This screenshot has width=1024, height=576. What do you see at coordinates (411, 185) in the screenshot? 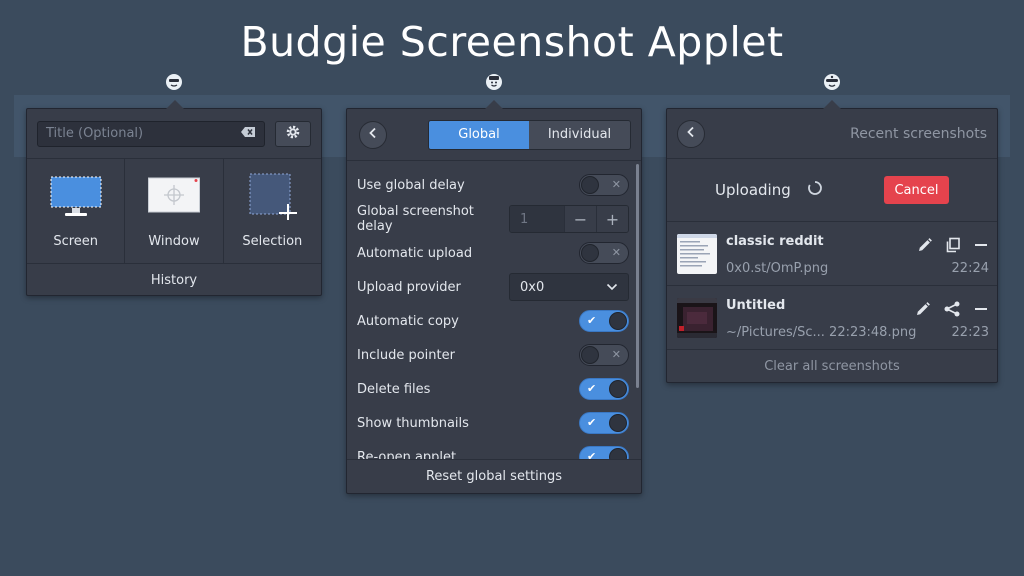
I see `setting-label: Use global delay` at bounding box center [411, 185].